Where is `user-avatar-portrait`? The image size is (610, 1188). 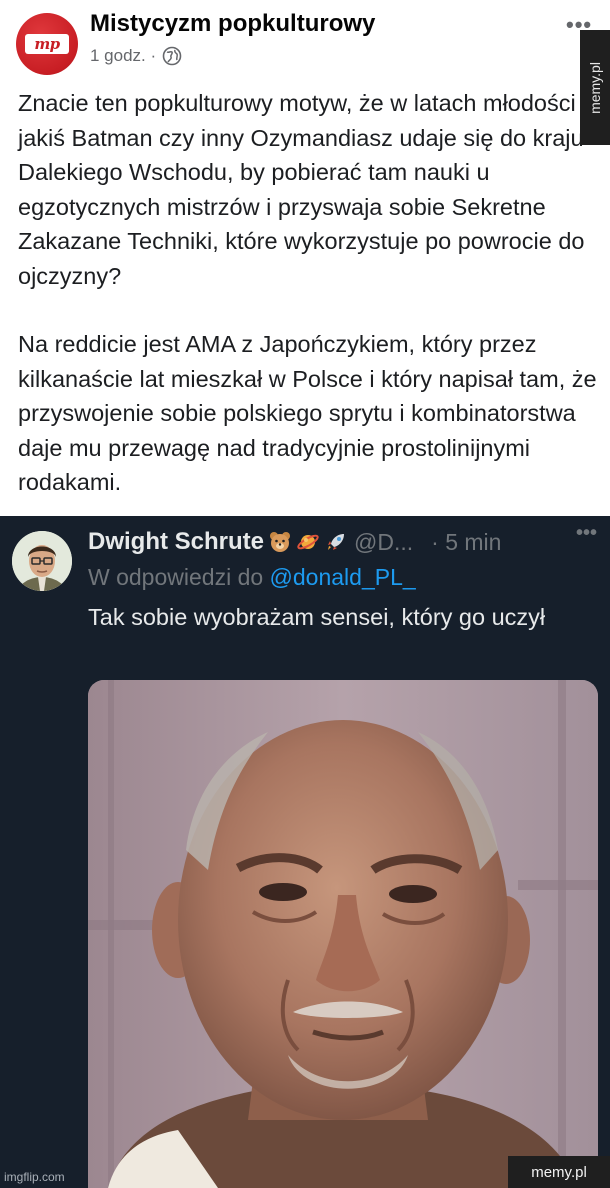
user-avatar-portrait is located at coordinates (42, 561).